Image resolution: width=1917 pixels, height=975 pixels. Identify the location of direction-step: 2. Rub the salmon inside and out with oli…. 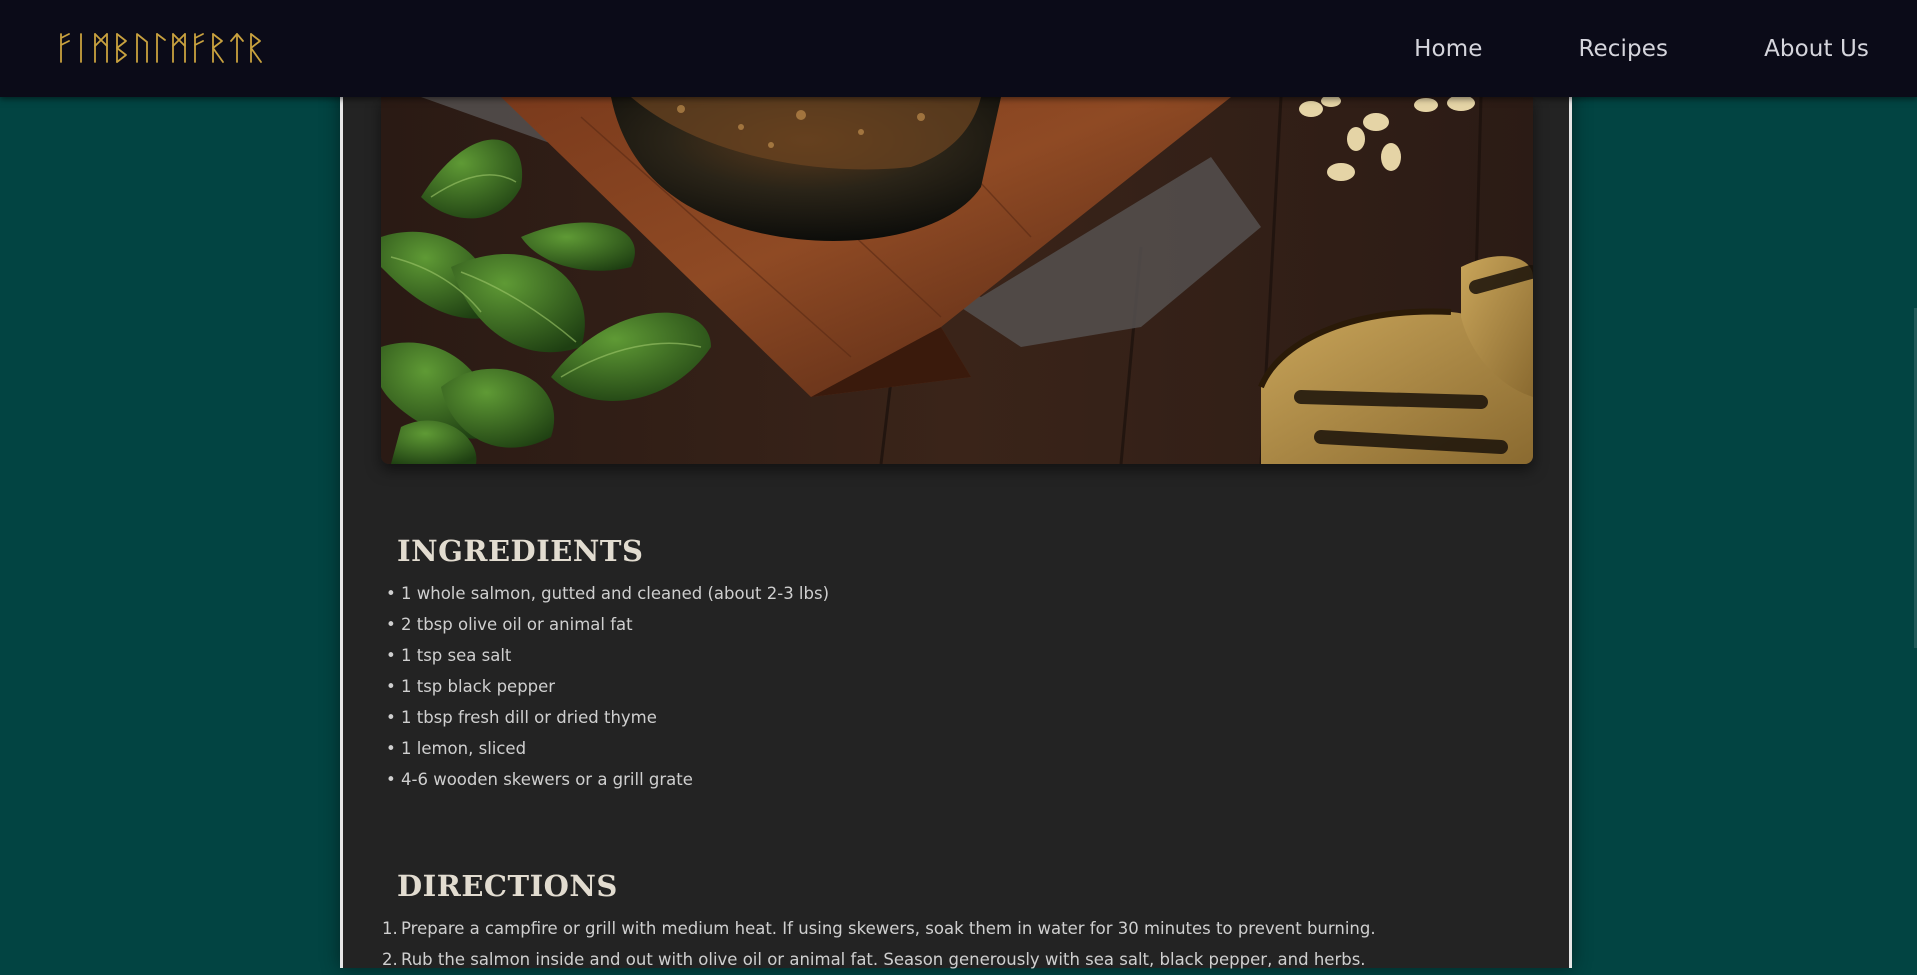
(874, 959).